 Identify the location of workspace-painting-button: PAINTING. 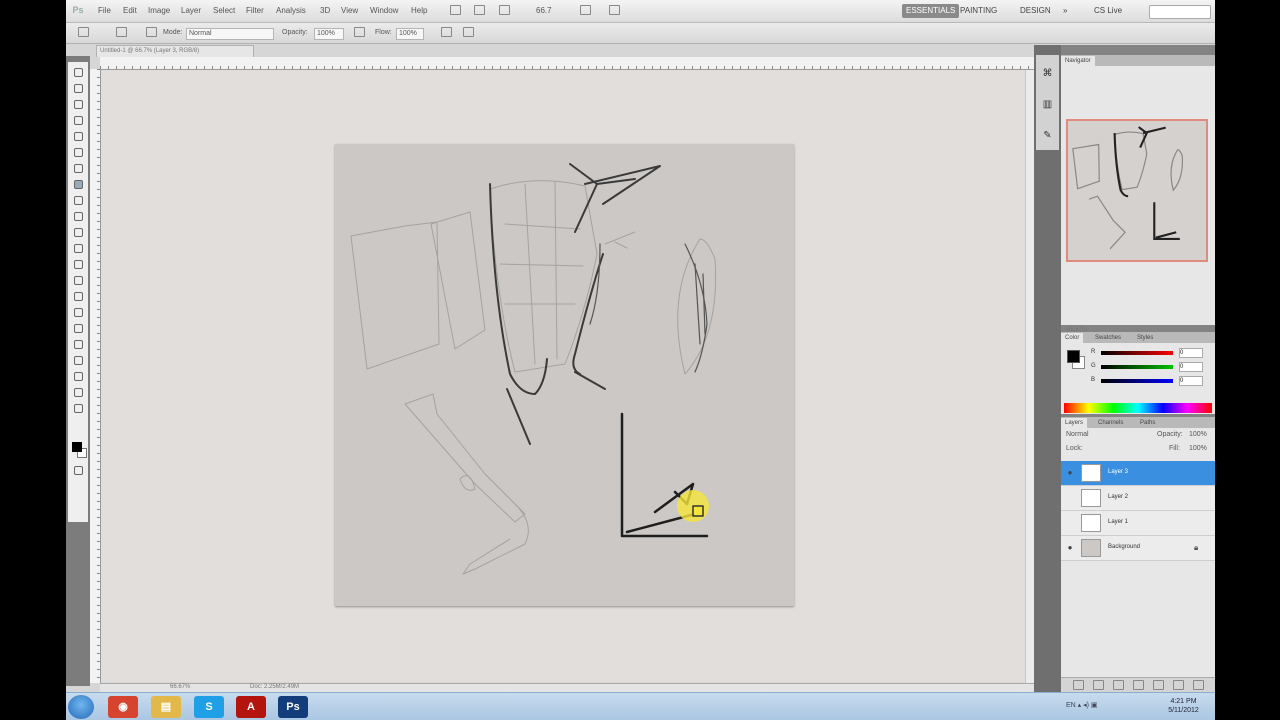
(978, 11).